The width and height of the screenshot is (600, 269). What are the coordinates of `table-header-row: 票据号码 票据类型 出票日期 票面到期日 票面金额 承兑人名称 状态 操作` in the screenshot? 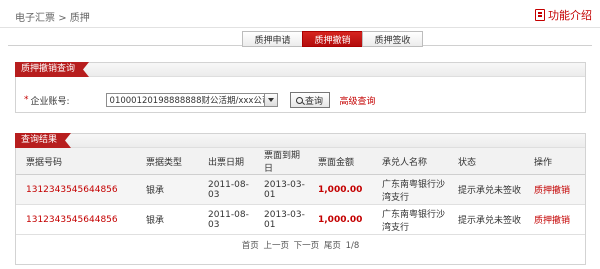 It's located at (300, 161).